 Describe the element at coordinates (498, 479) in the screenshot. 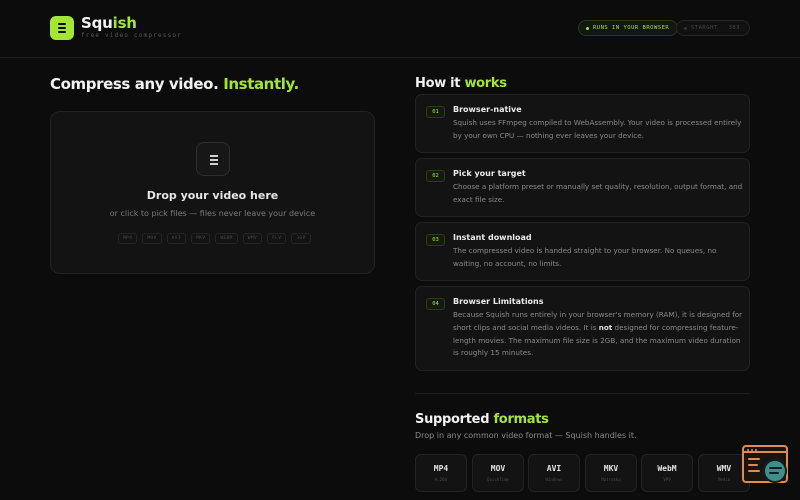

I see `format-codec: QuickTime` at that location.